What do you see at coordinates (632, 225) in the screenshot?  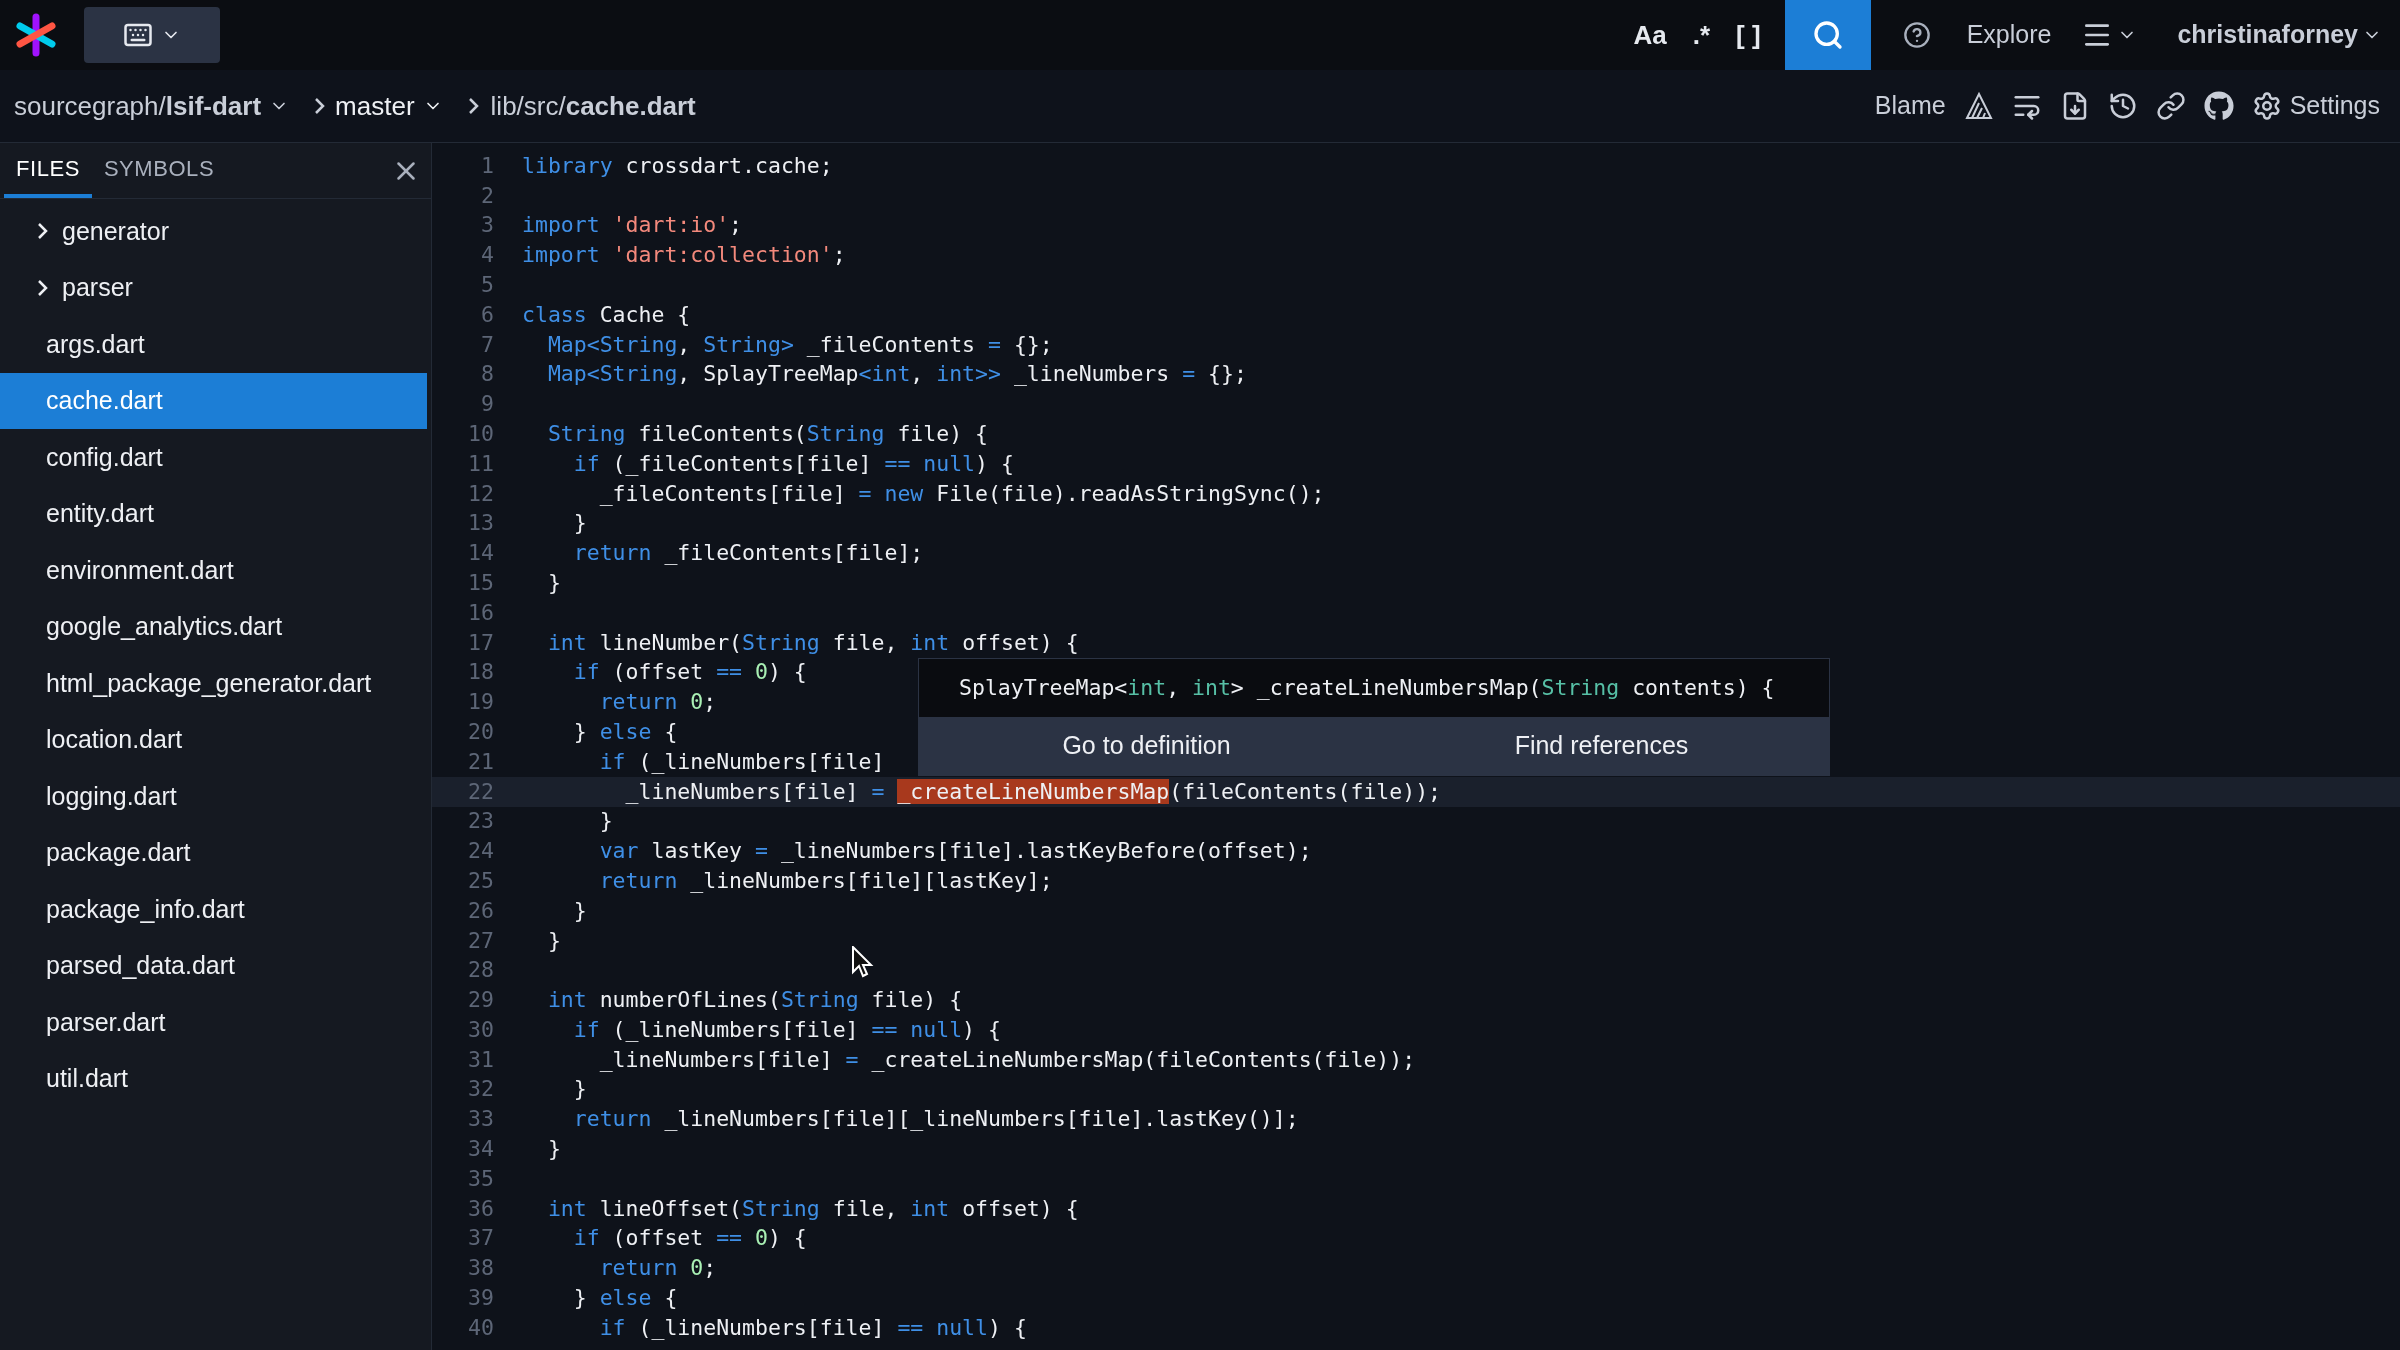 I see `code-line: import 'dart:io';` at bounding box center [632, 225].